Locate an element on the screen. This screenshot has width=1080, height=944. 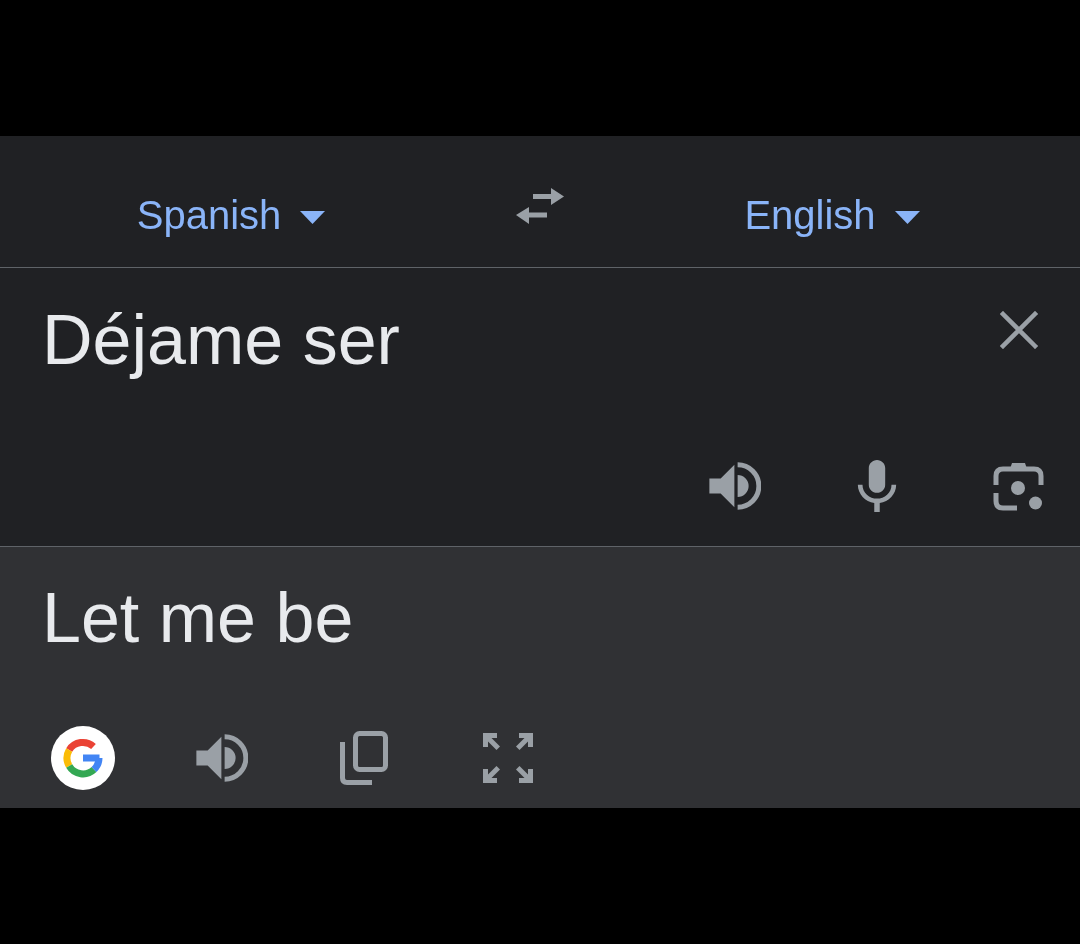
fullscreen-button is located at coordinates (508, 758).